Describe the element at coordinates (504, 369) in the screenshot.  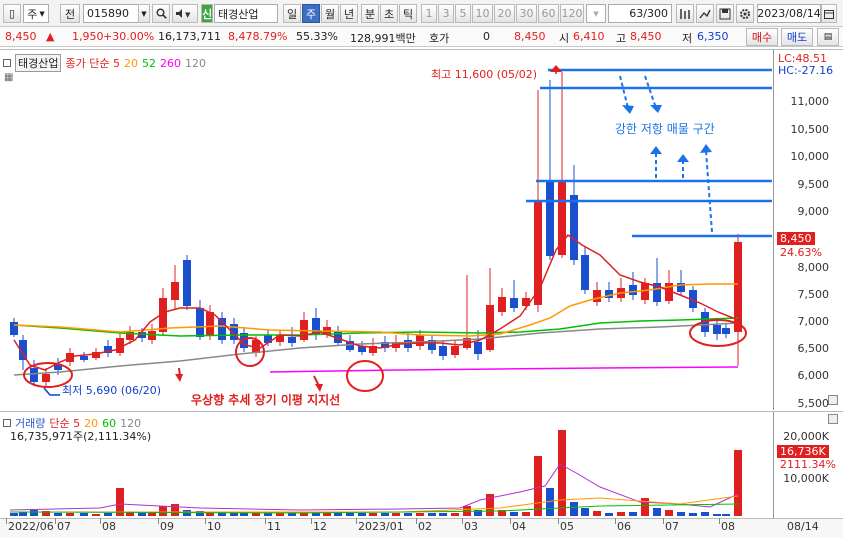
I see `ma260-line` at that location.